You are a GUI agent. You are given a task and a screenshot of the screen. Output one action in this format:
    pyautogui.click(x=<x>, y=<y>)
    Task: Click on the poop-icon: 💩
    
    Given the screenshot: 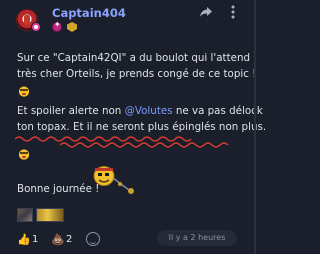 What is the action you would take?
    pyautogui.click(x=58, y=239)
    